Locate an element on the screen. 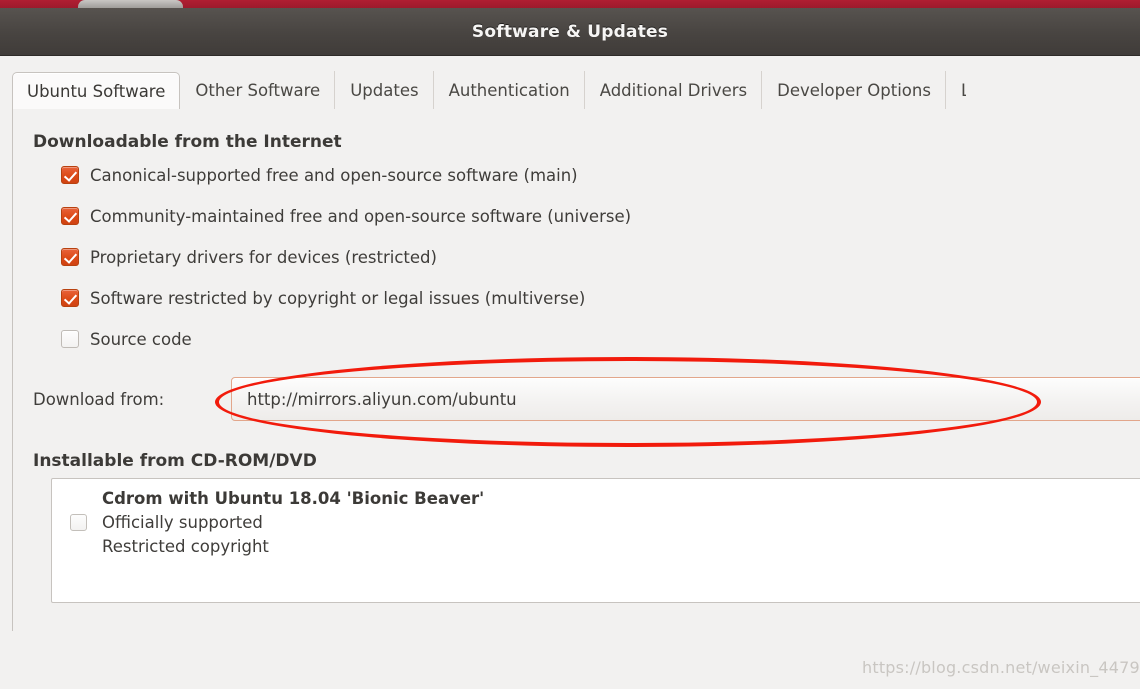  window-titlebar: Software & Updates is located at coordinates (570, 32).